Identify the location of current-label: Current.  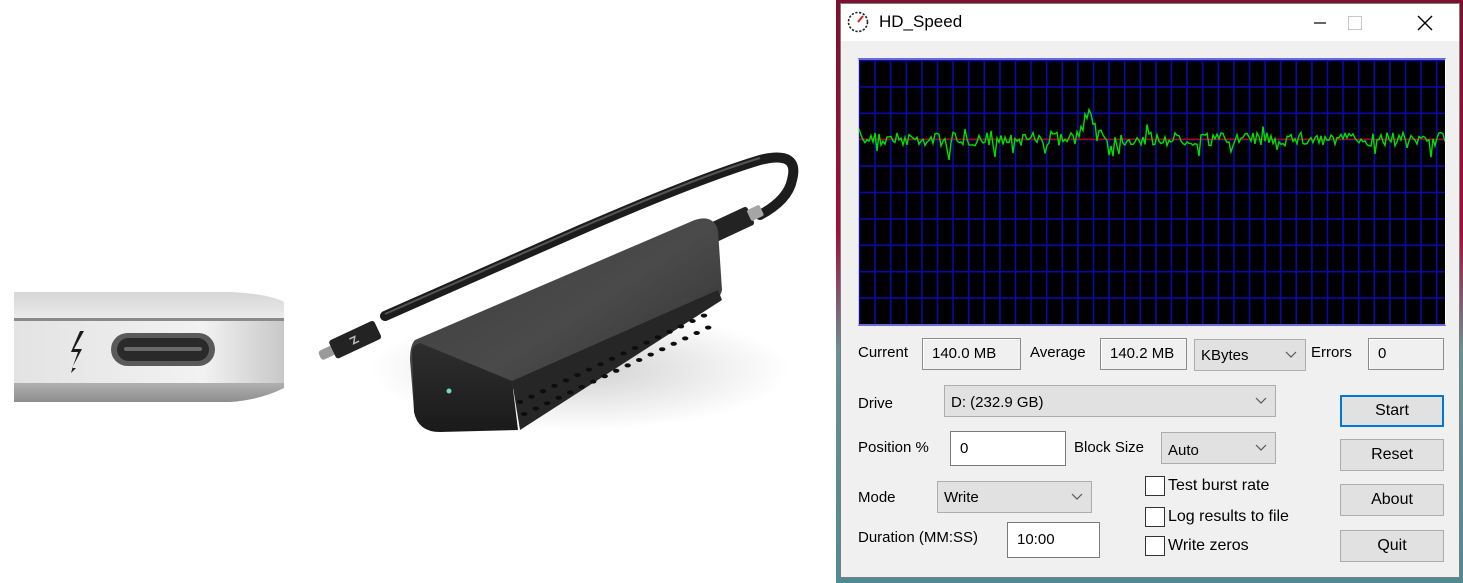
(883, 352).